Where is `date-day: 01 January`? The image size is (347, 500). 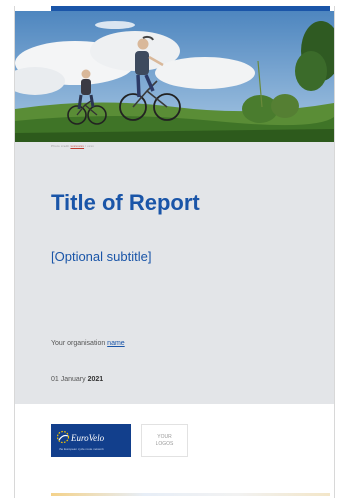 date-day: 01 January is located at coordinates (69, 379).